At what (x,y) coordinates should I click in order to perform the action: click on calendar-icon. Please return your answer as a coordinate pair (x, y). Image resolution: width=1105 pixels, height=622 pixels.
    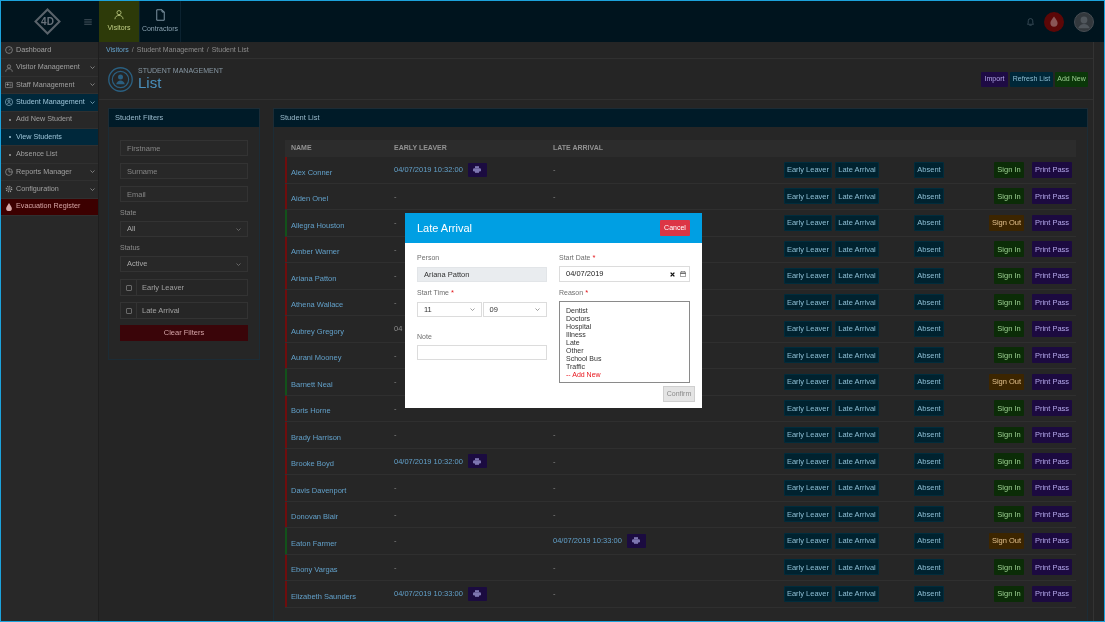
    Looking at the image, I should click on (683, 274).